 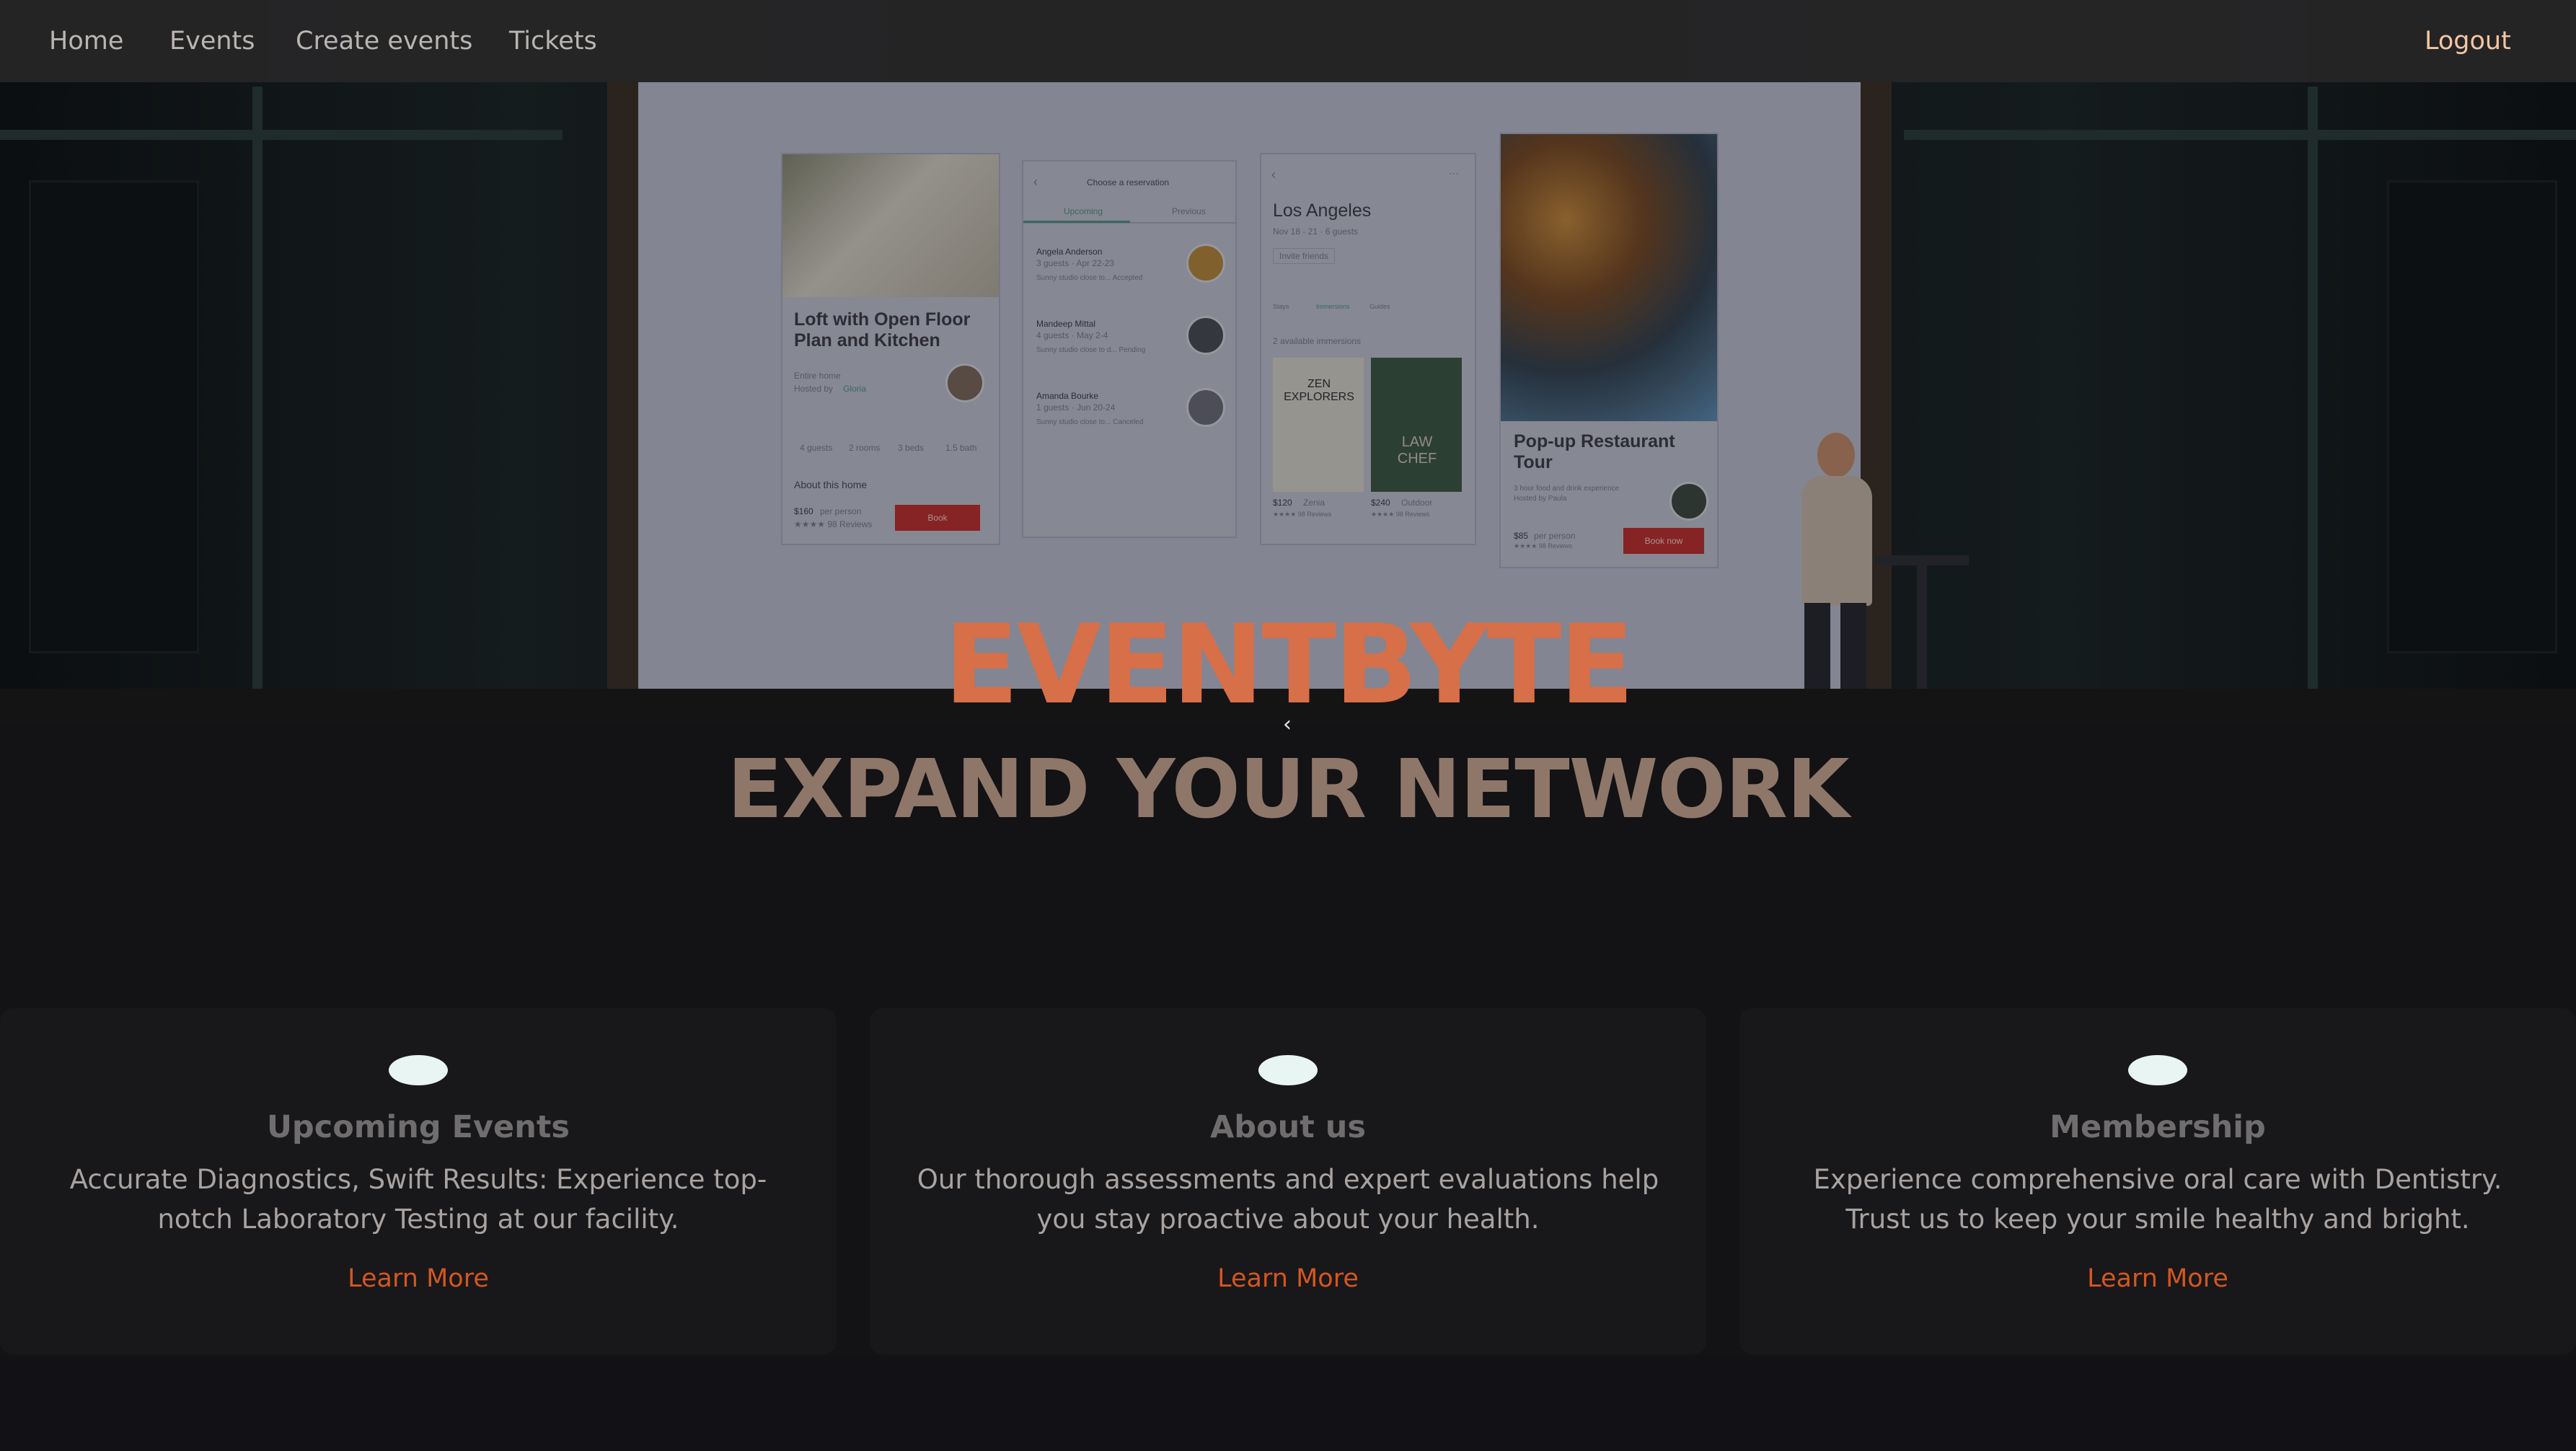 What do you see at coordinates (418, 1127) in the screenshot?
I see `card-title: Upcoming Events` at bounding box center [418, 1127].